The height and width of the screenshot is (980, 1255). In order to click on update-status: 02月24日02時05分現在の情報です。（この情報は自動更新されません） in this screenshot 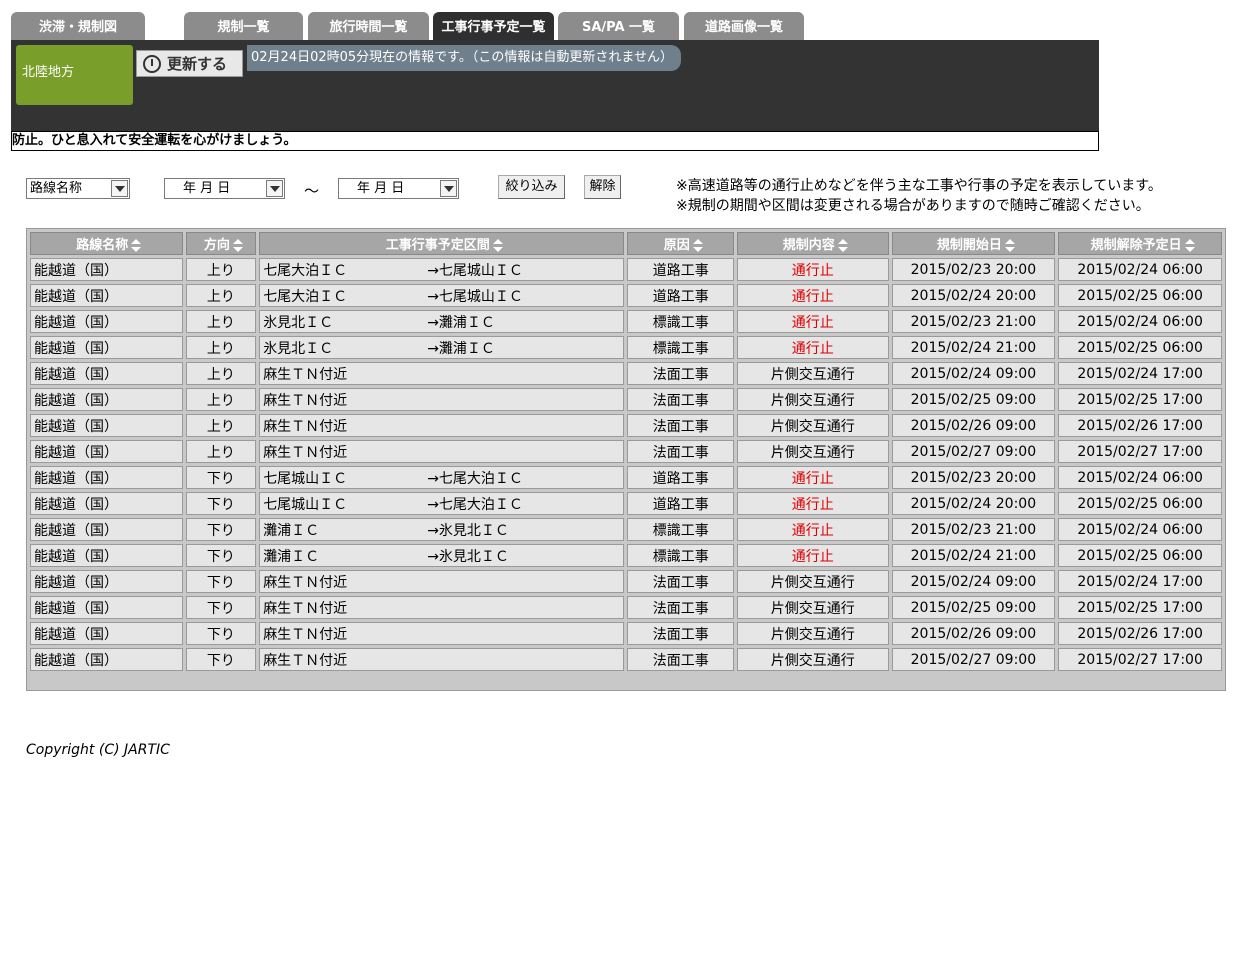, I will do `click(464, 58)`.